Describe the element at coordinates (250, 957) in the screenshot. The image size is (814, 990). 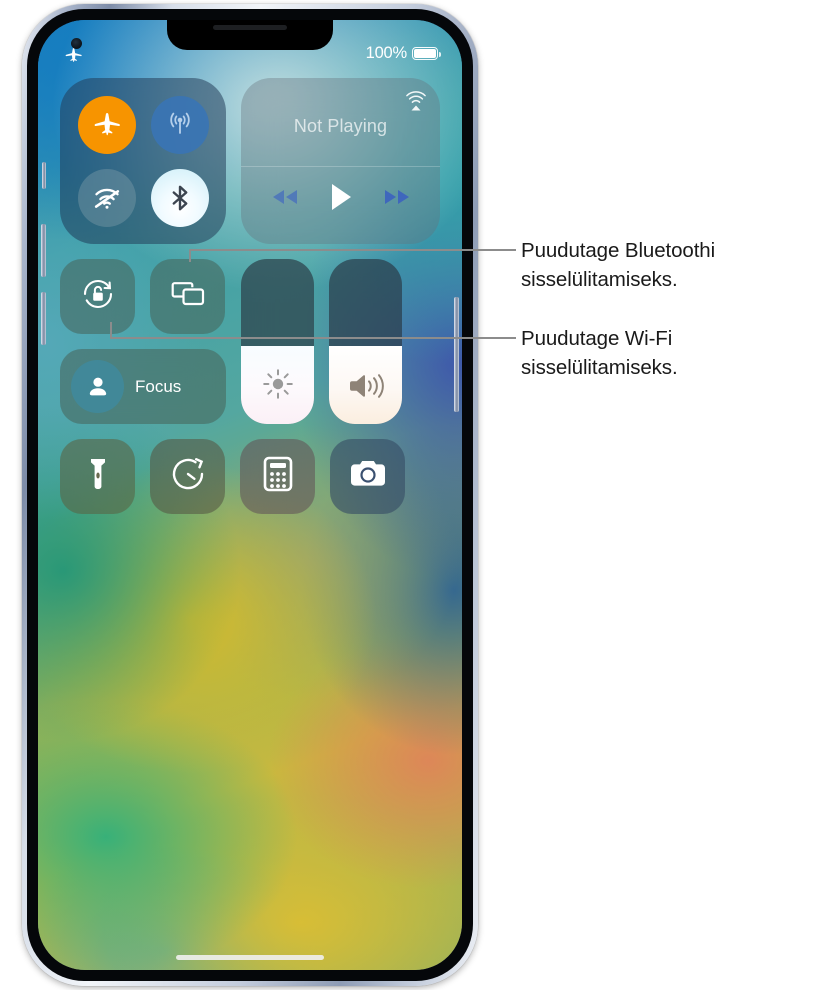
I see `home-indicator` at that location.